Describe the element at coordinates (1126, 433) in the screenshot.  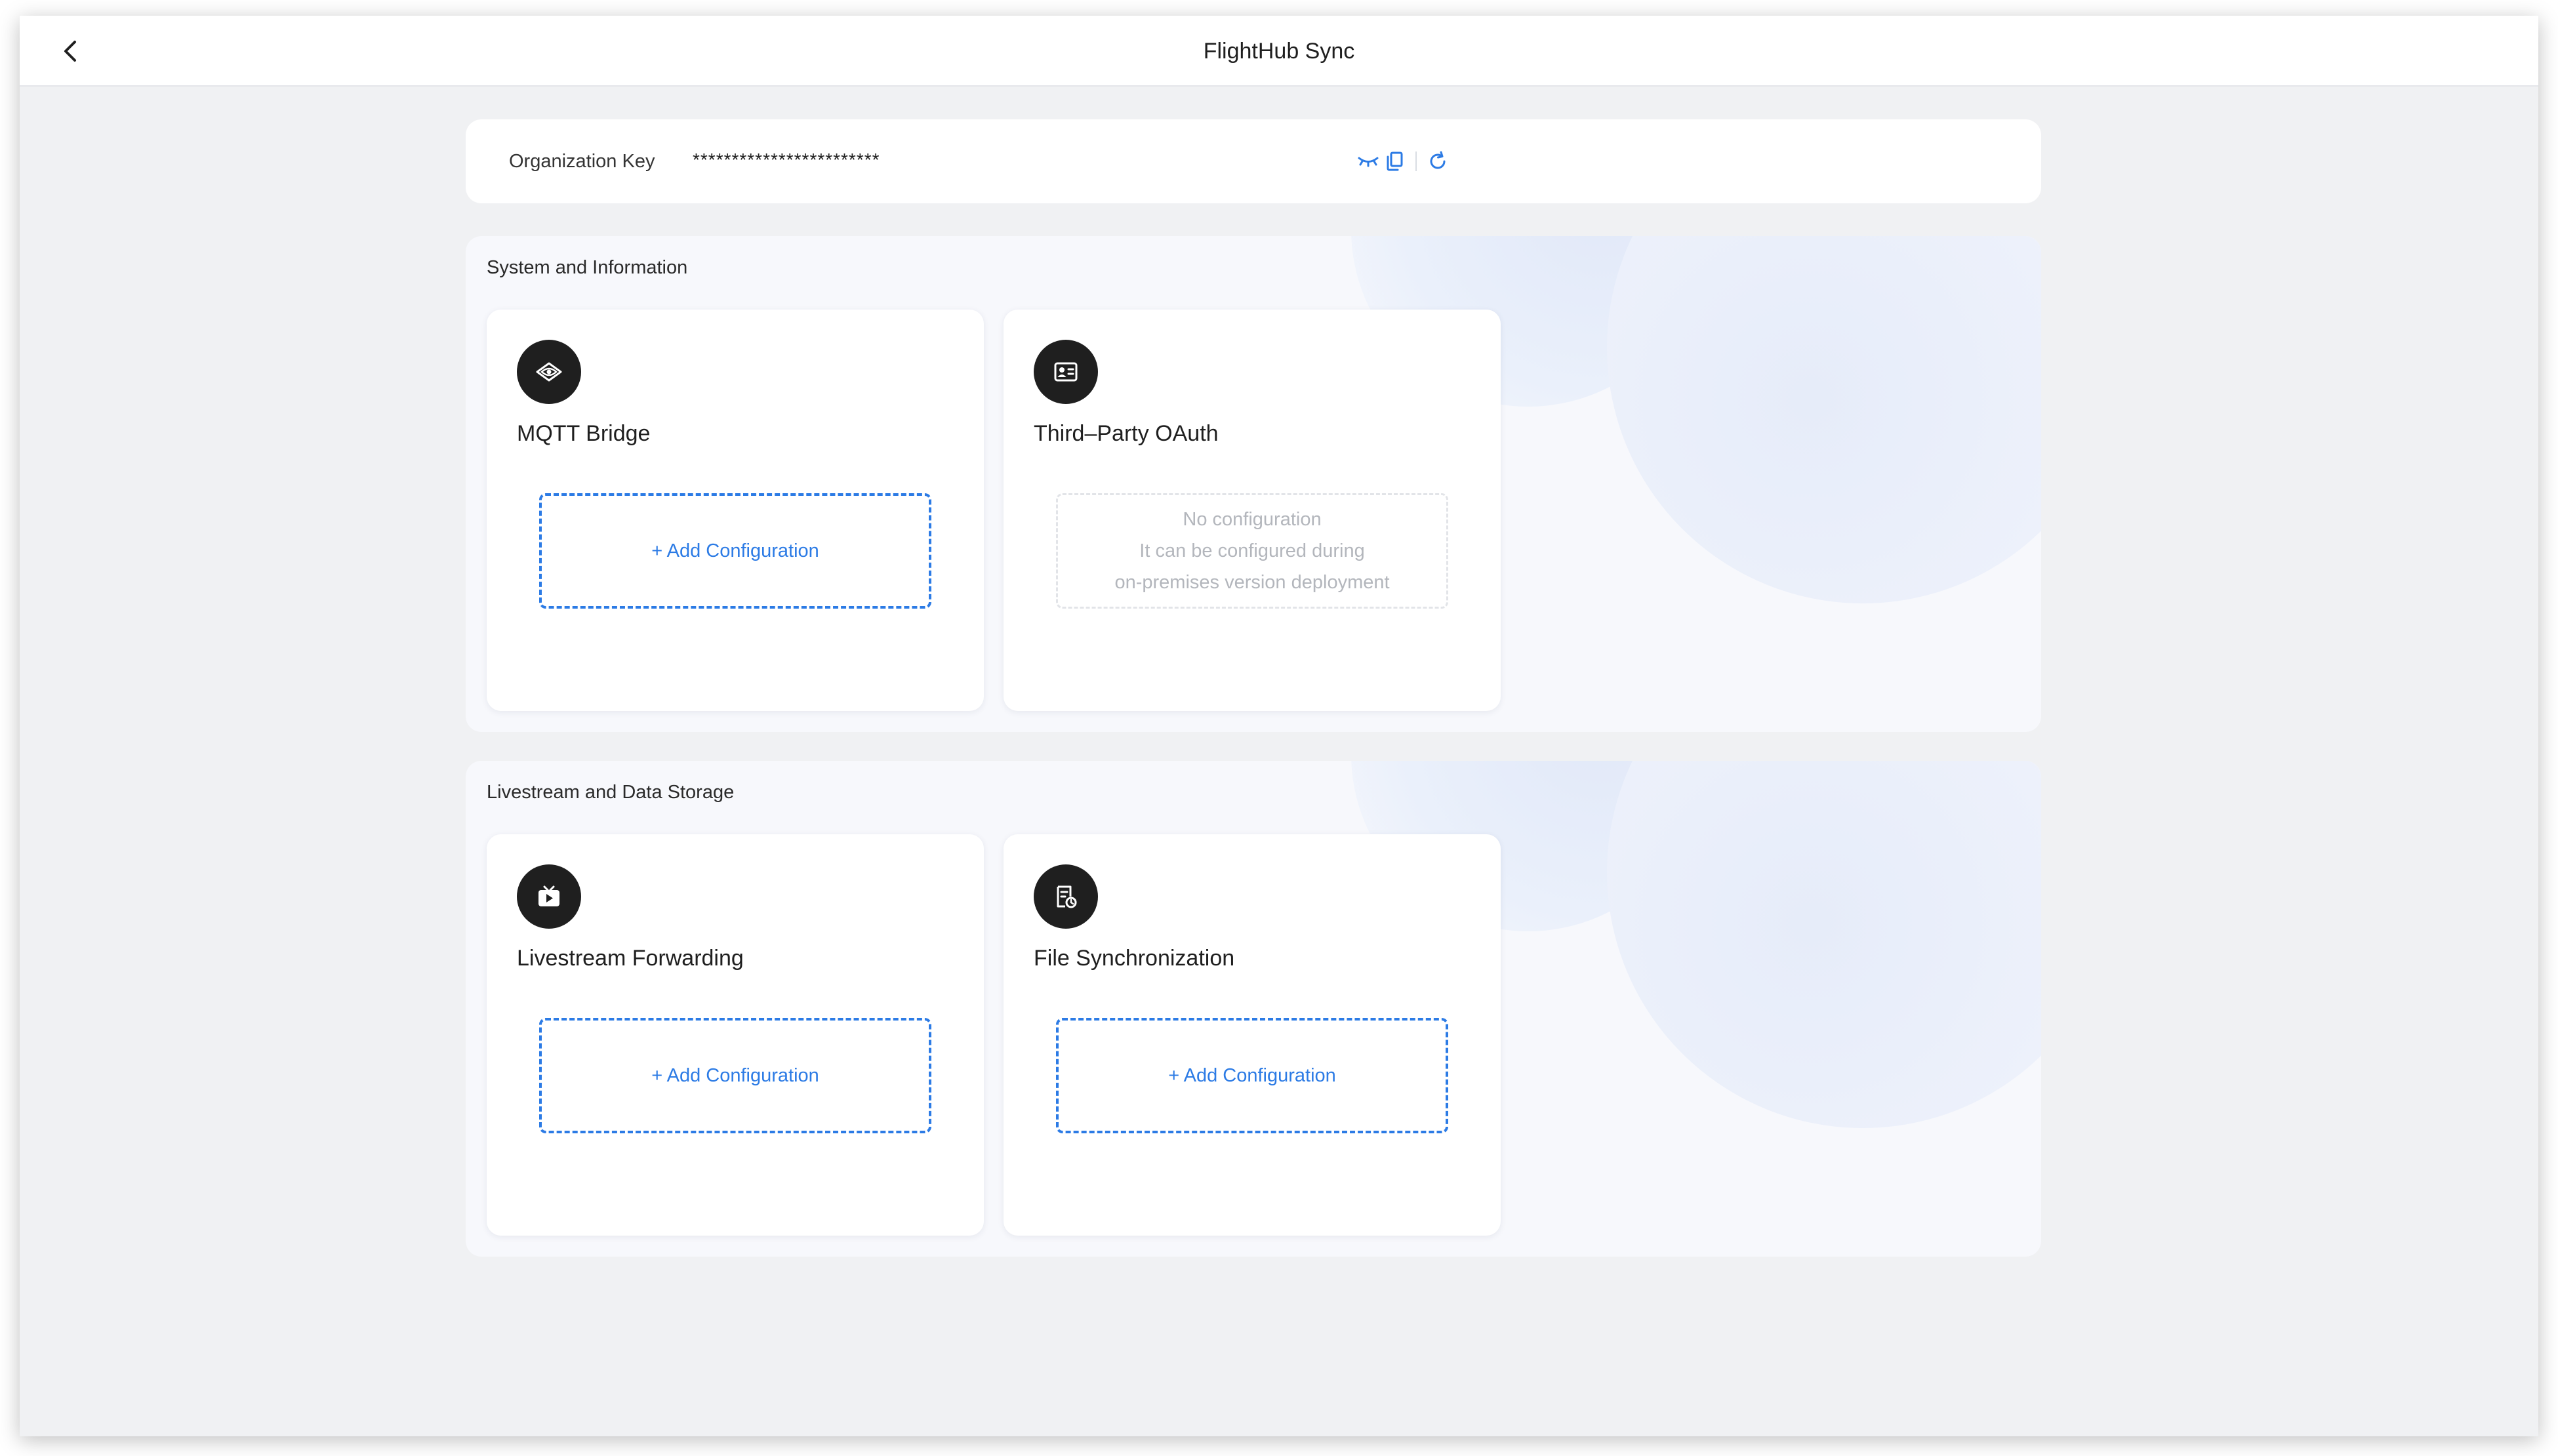
I see `card-title: Third–Party OAuth` at that location.